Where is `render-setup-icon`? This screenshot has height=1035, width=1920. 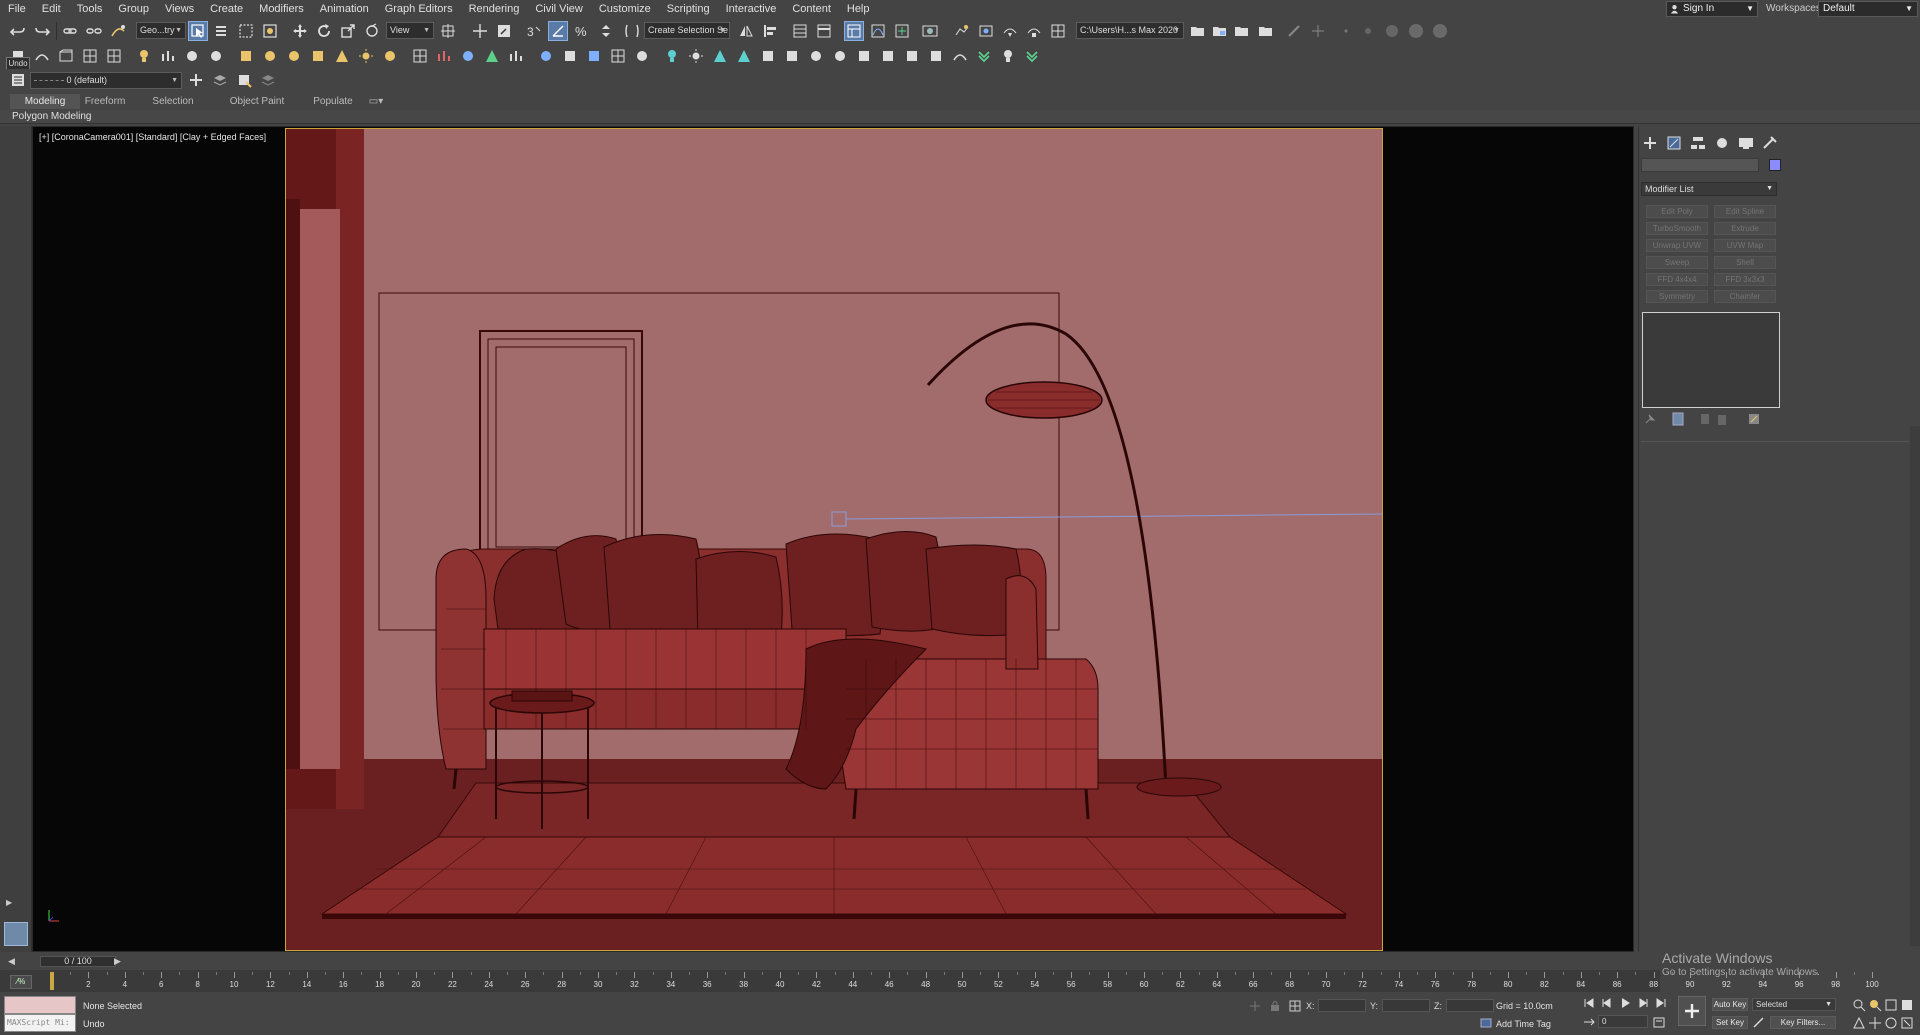 render-setup-icon is located at coordinates (962, 31).